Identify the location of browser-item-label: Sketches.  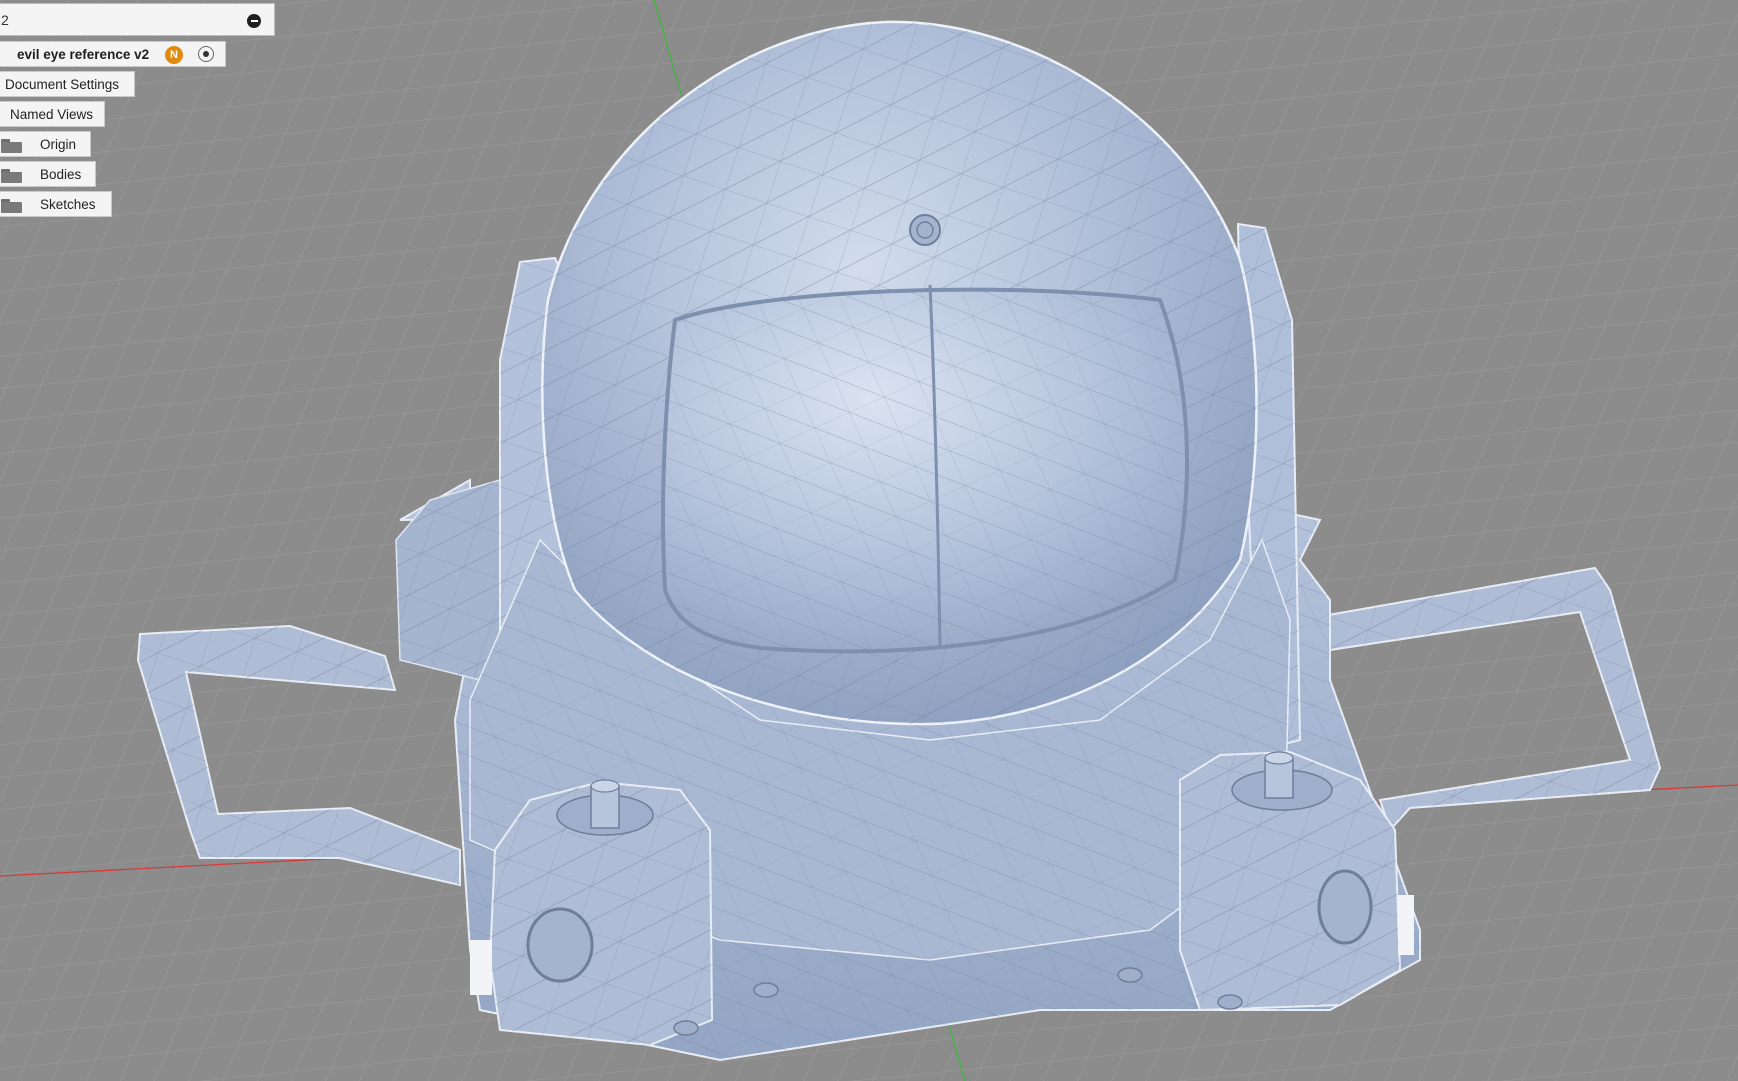
(68, 204).